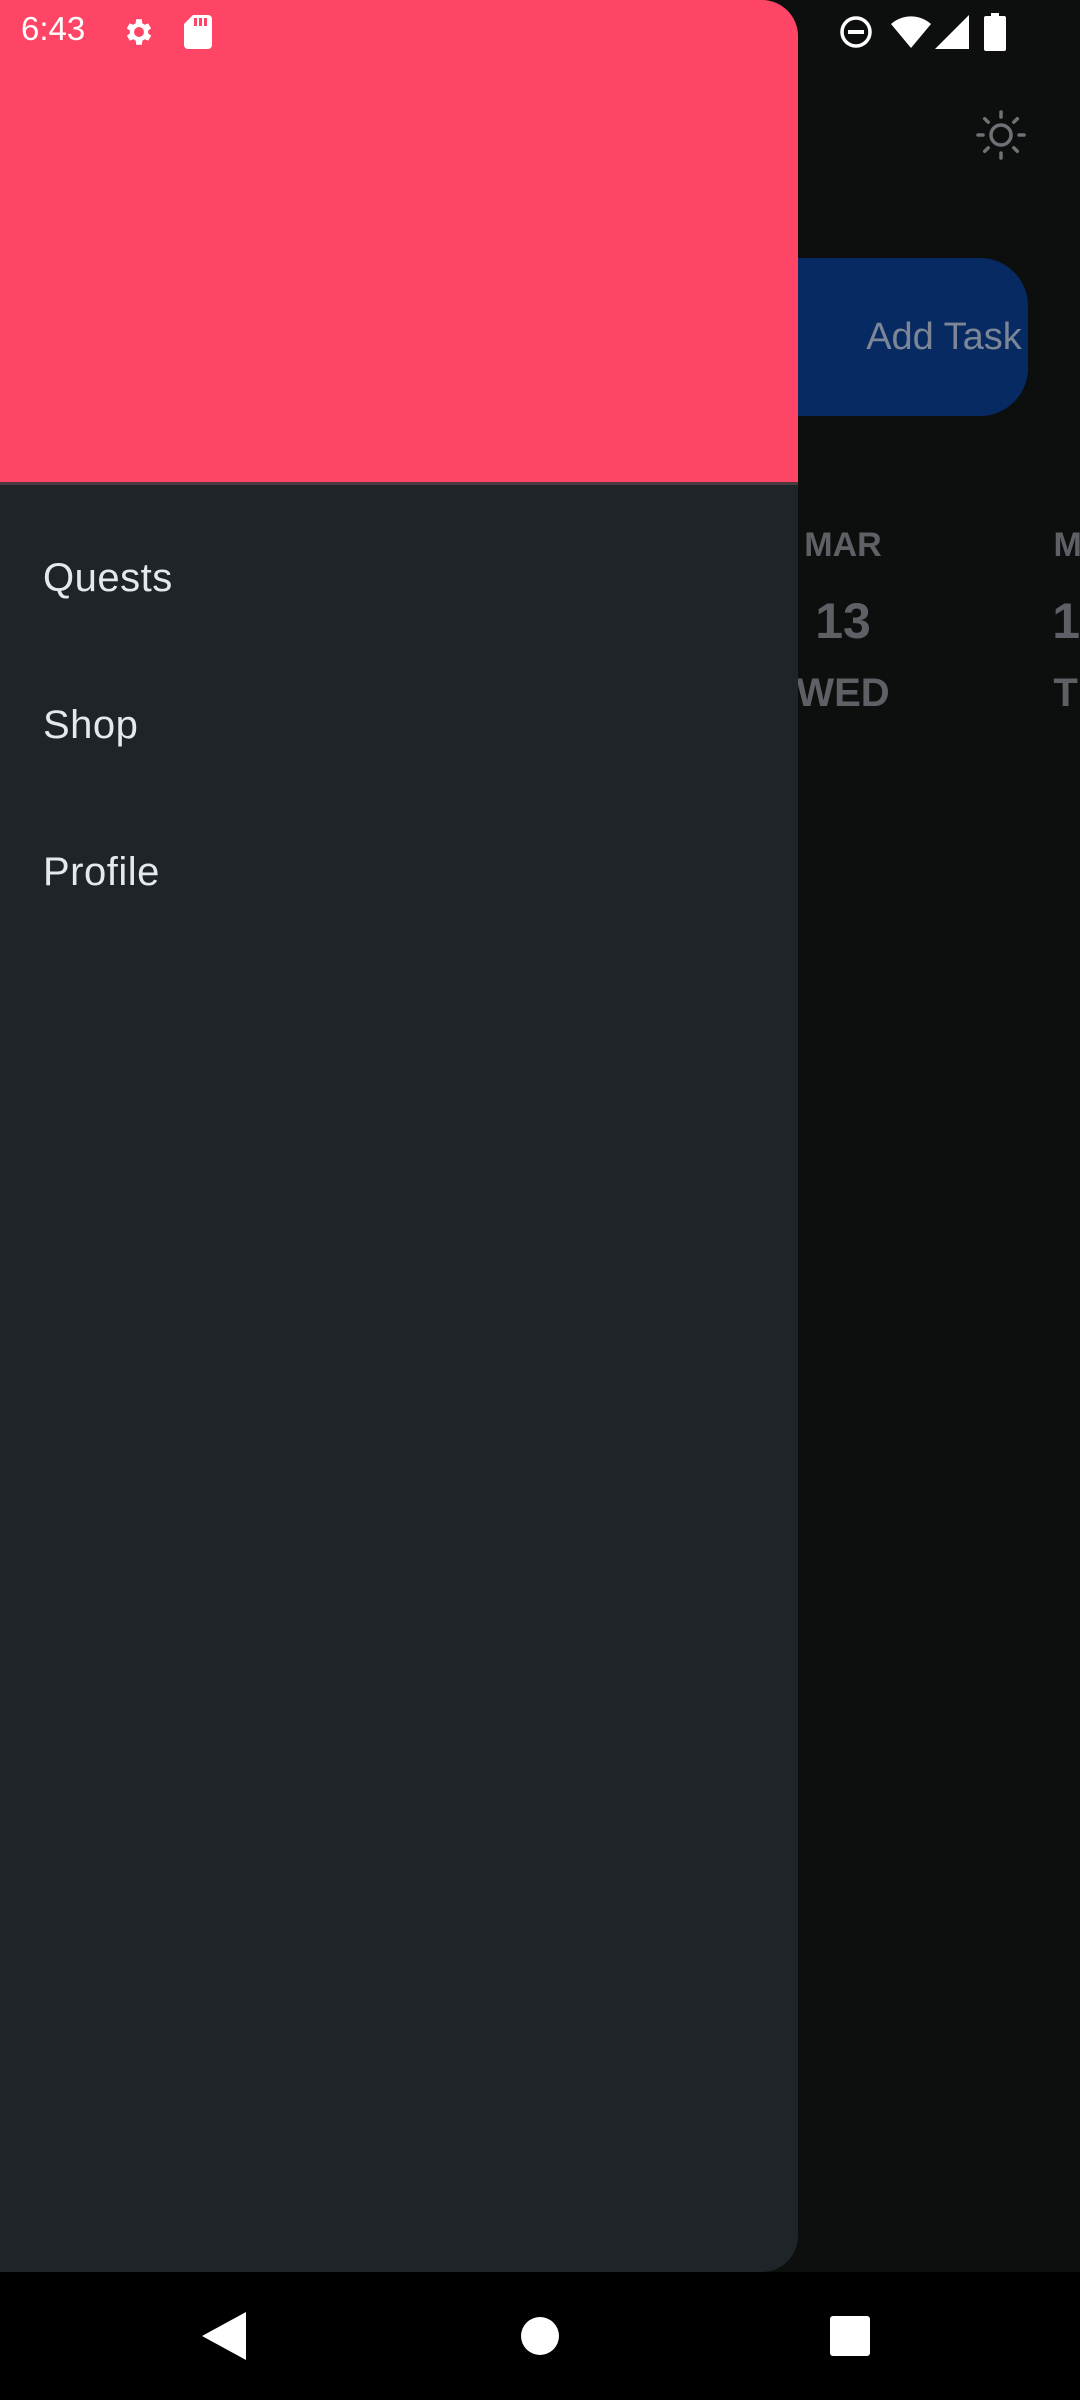 The width and height of the screenshot is (1080, 2400). Describe the element at coordinates (139, 32) in the screenshot. I see `settings-icon` at that location.